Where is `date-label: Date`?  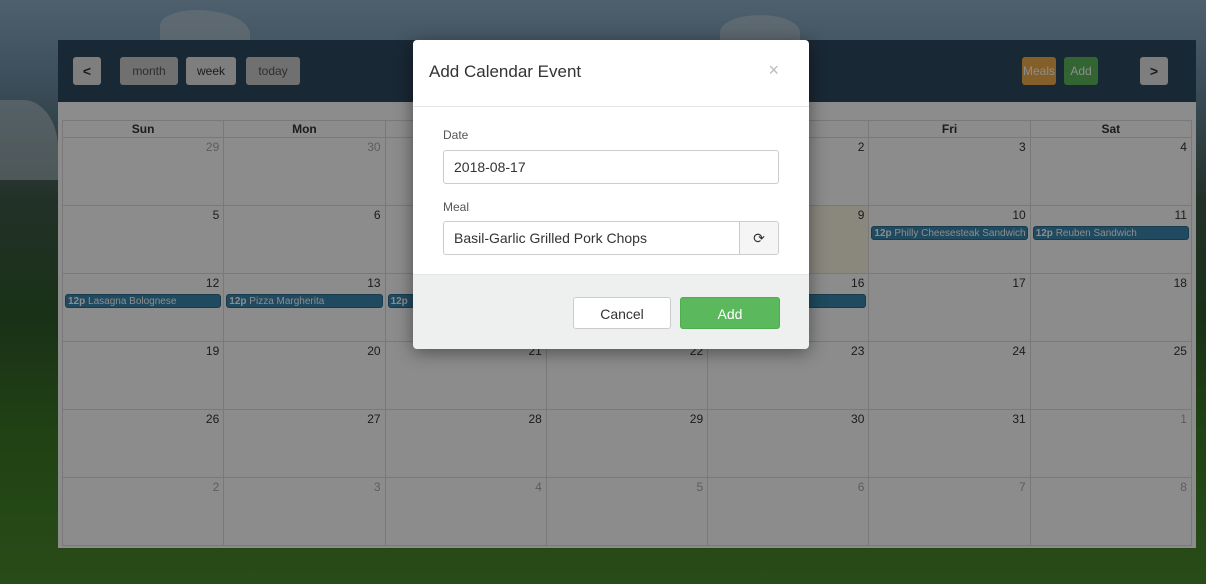 date-label: Date is located at coordinates (456, 135).